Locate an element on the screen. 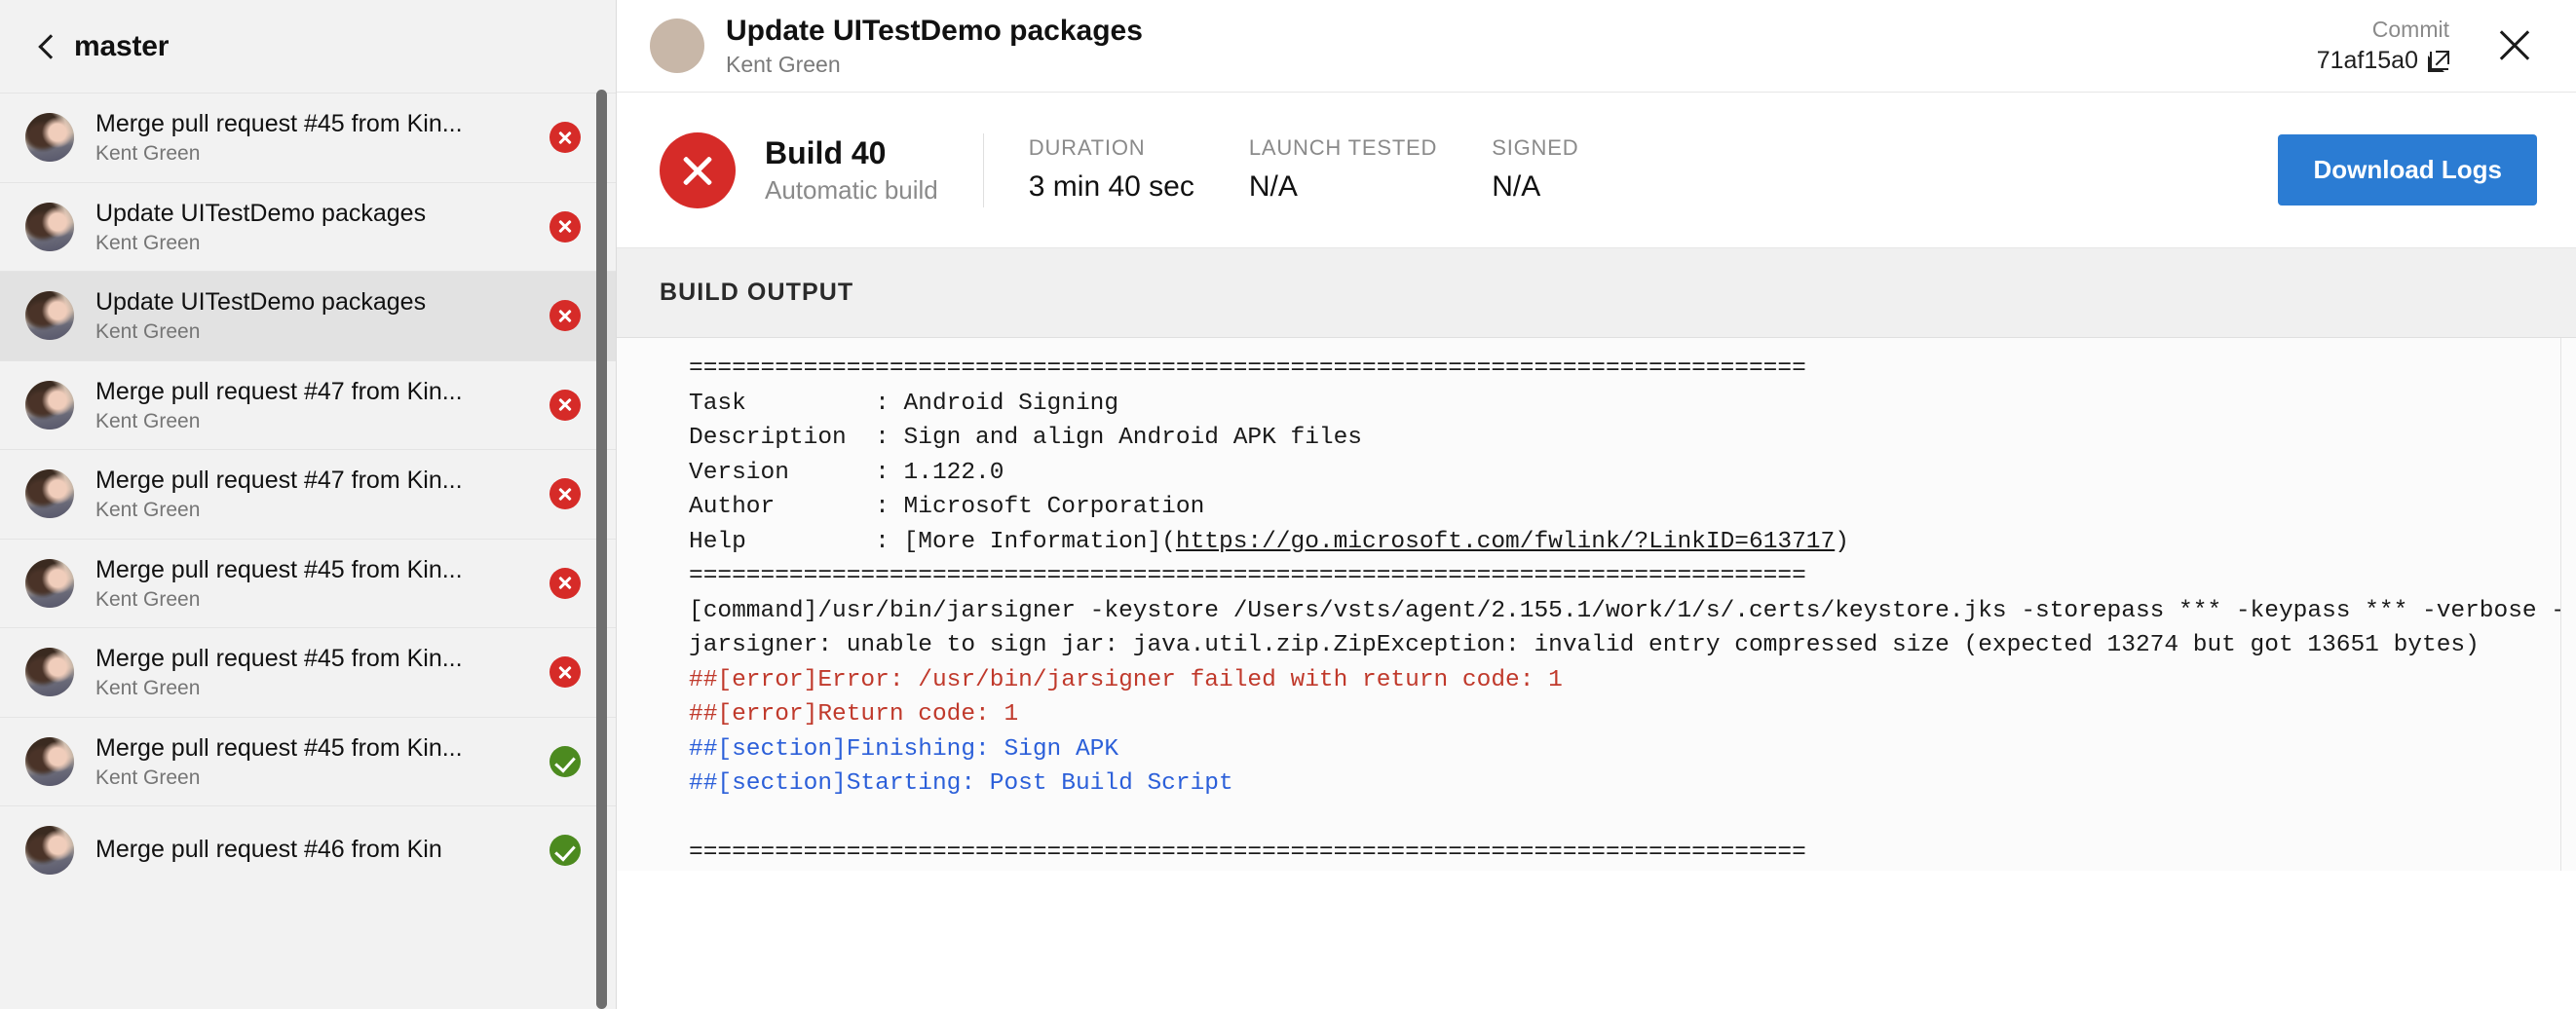 Image resolution: width=2576 pixels, height=1009 pixels. build-output-header: BUILD OUTPUT is located at coordinates (1596, 293).